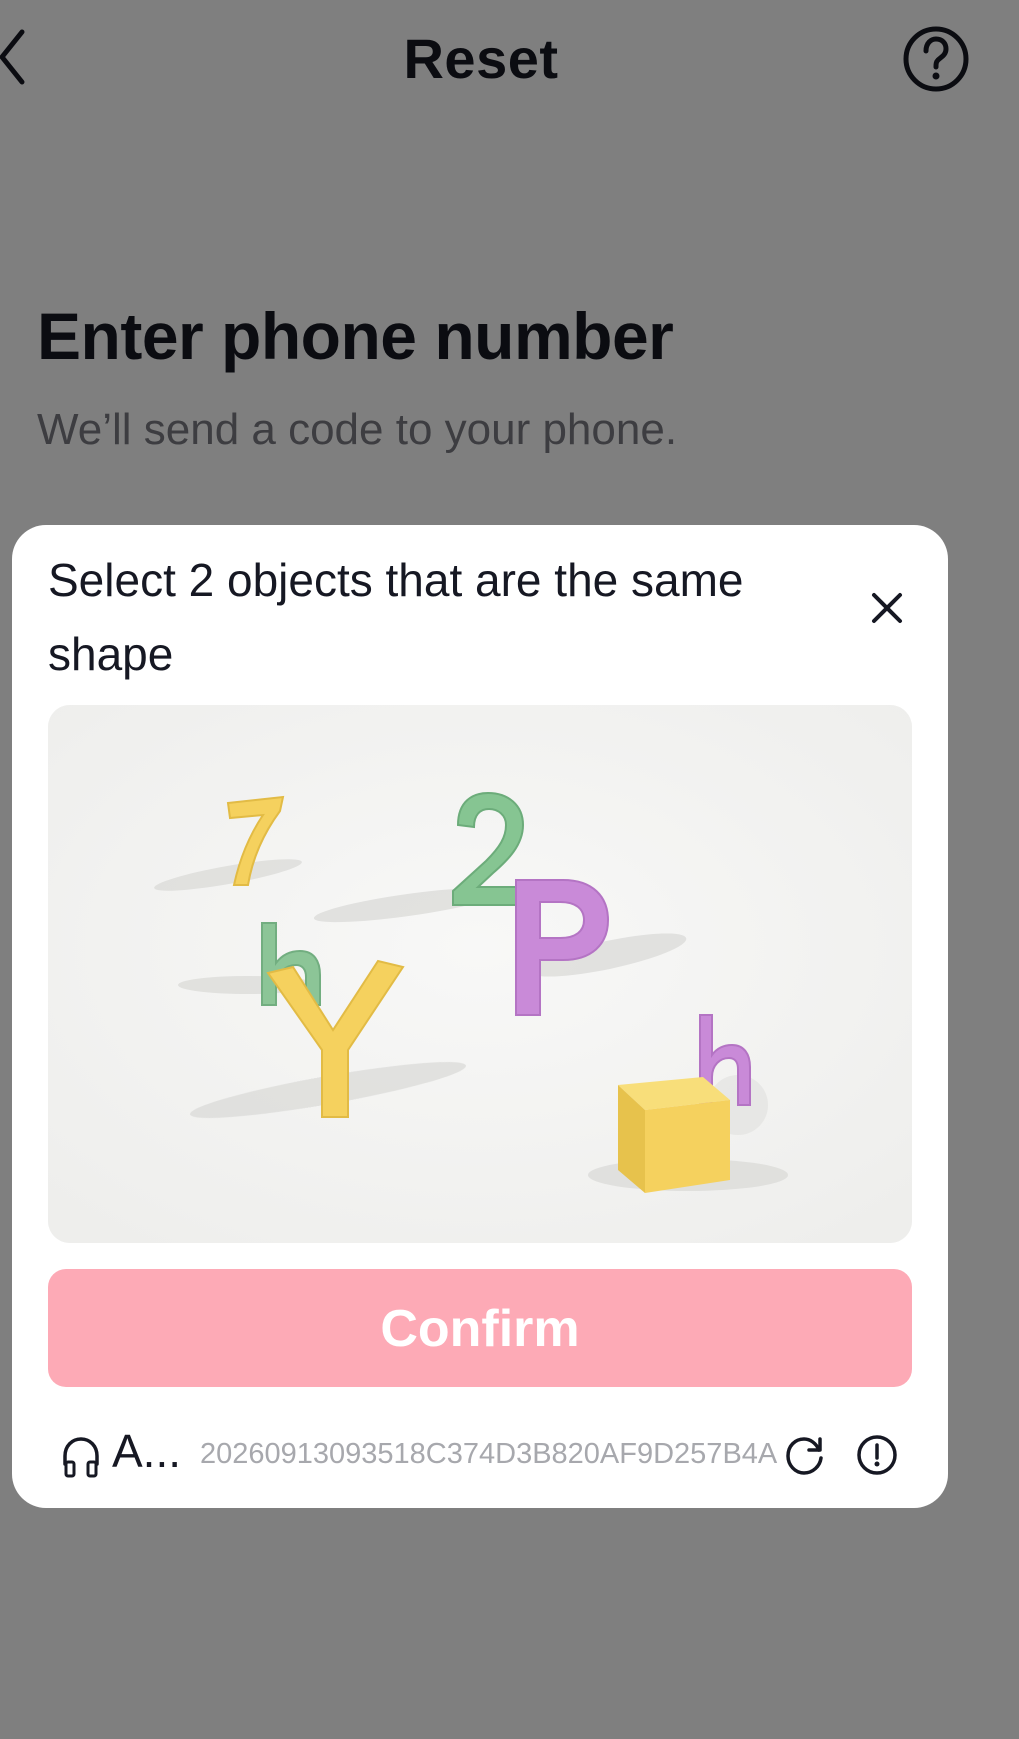 Image resolution: width=1019 pixels, height=1739 pixels. I want to click on captcha-id: 20260913093518C374D3B820AF9D257B4A, so click(489, 1454).